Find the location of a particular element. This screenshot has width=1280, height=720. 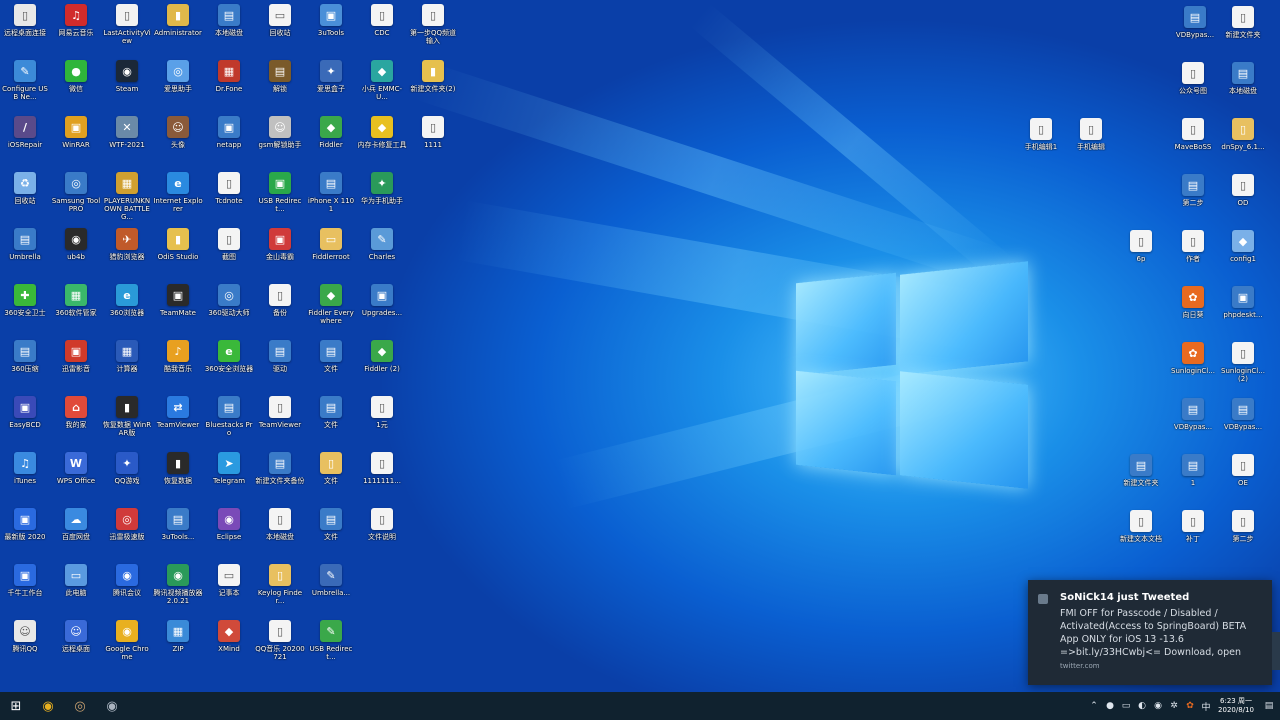

desktop-shortcut: ▣ 千牛工作台 is located at coordinates (25, 592).